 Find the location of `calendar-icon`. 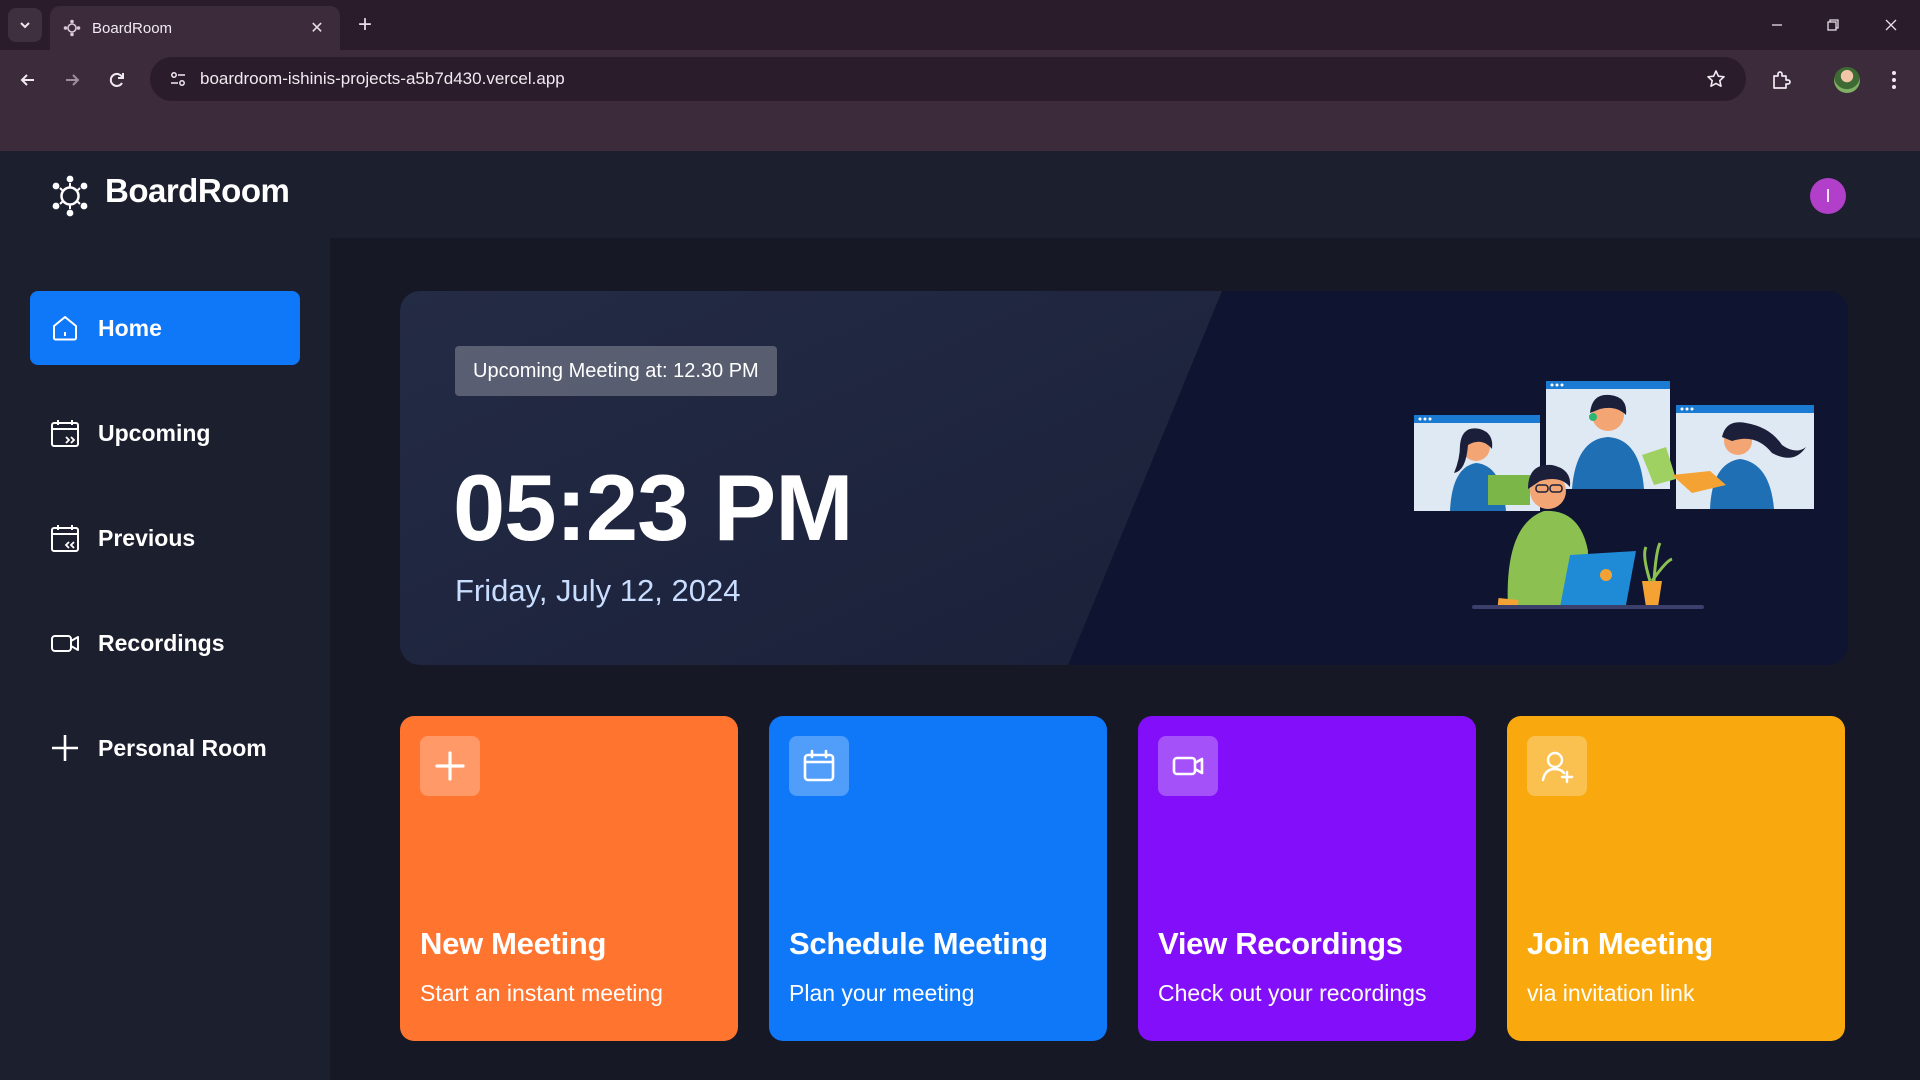

calendar-icon is located at coordinates (819, 766).